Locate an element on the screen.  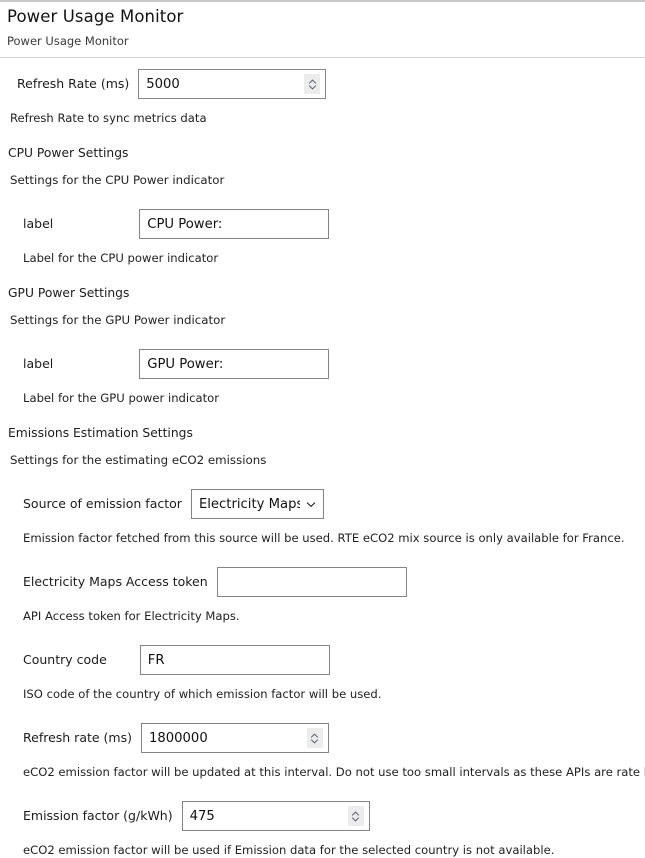
section-description-cpu: Settings for the CPU Power indicator is located at coordinates (117, 180).